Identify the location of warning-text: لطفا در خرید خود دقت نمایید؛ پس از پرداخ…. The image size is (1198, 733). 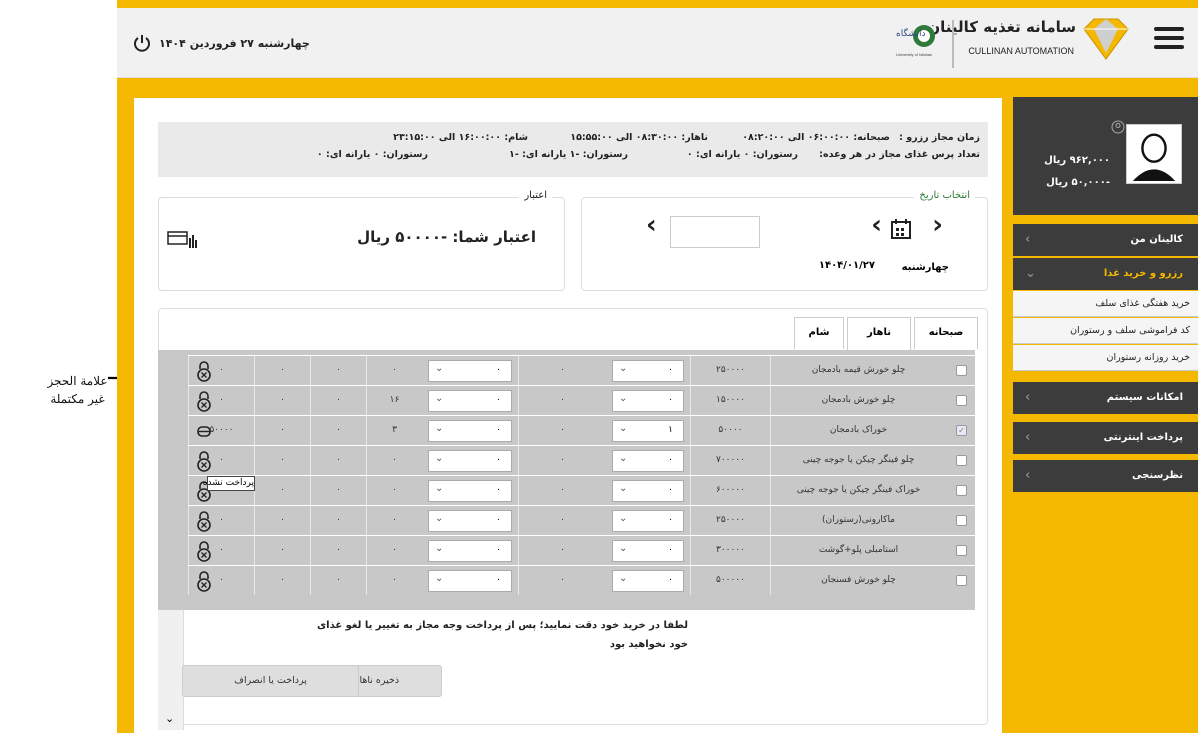
(502, 635).